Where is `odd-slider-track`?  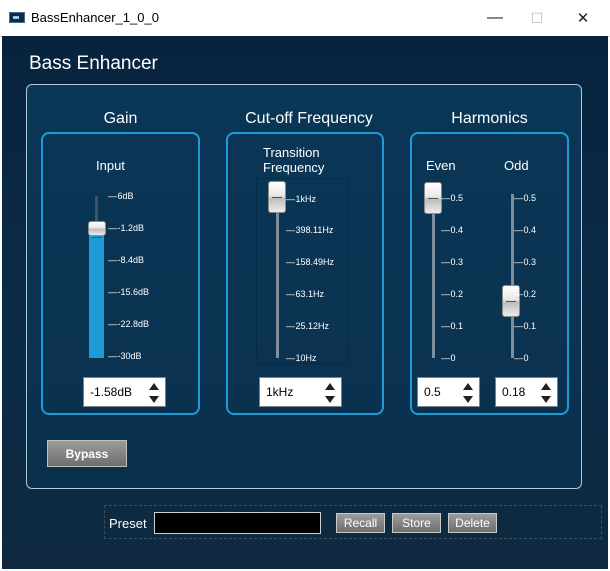 odd-slider-track is located at coordinates (512, 276).